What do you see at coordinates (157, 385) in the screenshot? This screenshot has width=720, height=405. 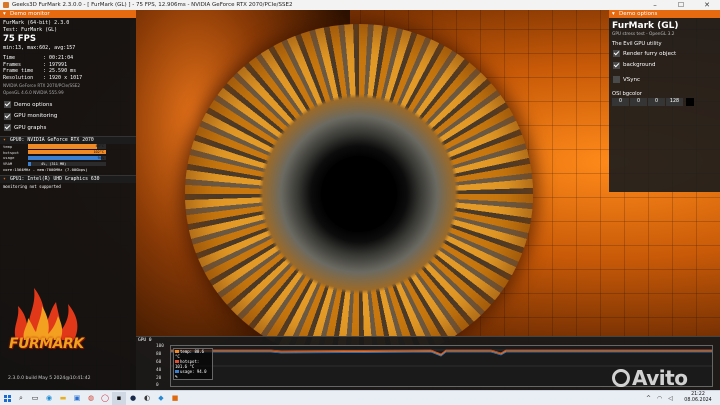 I see `y-tick: 0` at bounding box center [157, 385].